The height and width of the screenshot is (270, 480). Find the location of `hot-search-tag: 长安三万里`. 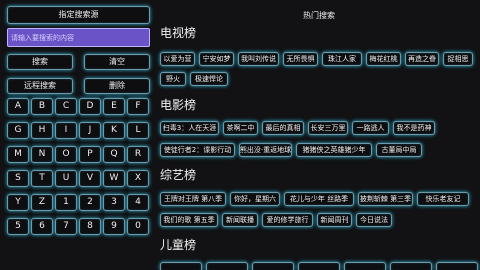

hot-search-tag: 长安三万里 is located at coordinates (328, 128).